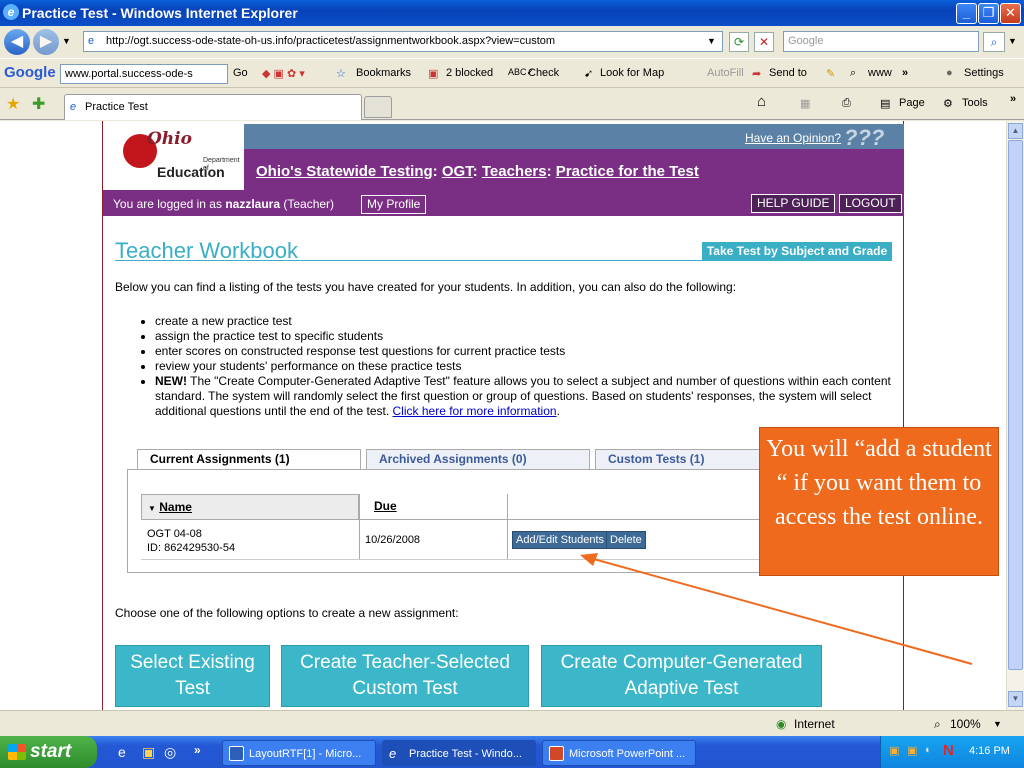  I want to click on powerpoint-icon, so click(556, 753).